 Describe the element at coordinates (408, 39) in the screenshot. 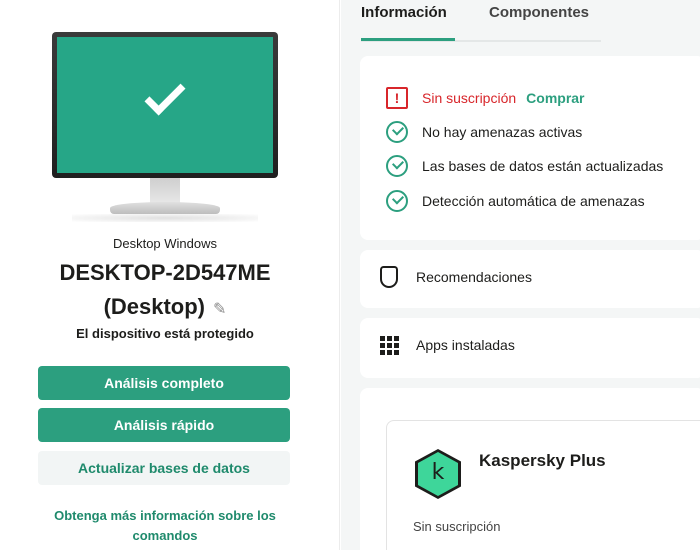

I see `active-tab-indicator` at that location.